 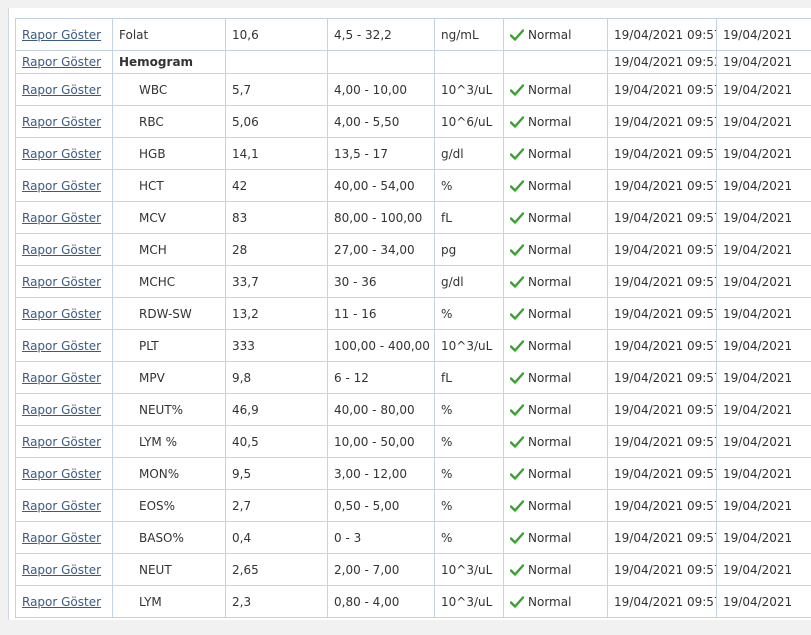 What do you see at coordinates (662, 62) in the screenshot?
I see `result-date-cell: 19/04/2021 09:53` at bounding box center [662, 62].